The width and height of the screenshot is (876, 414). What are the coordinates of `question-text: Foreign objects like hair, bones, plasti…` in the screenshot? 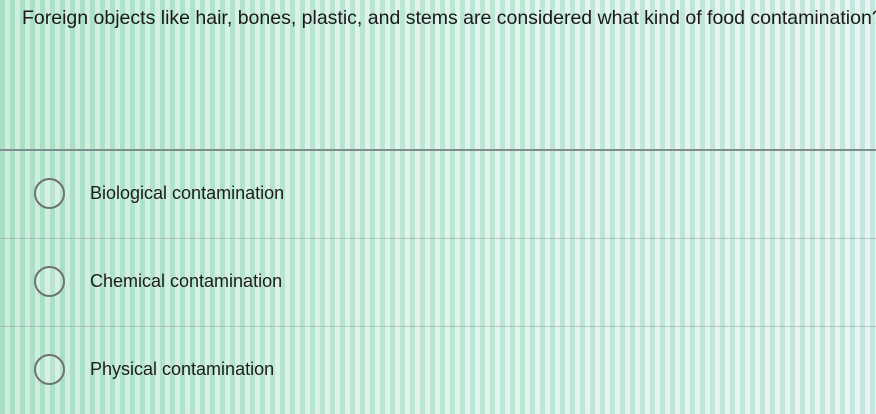 It's located at (449, 18).